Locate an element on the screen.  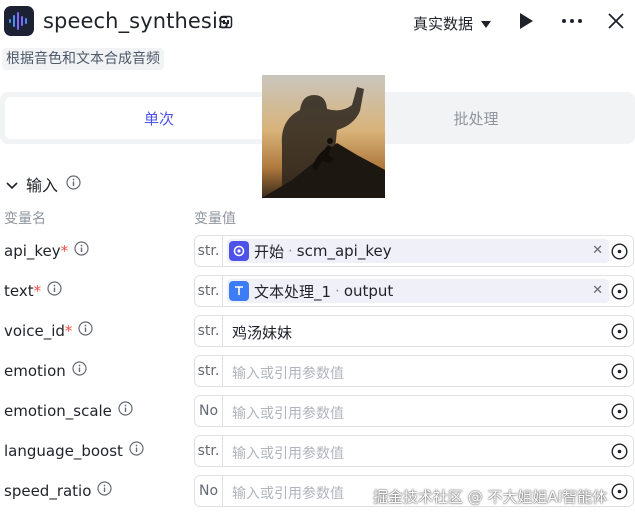
watermark: 掘金技术社区 @ 不大姐姐AI智能体 is located at coordinates (490, 497).